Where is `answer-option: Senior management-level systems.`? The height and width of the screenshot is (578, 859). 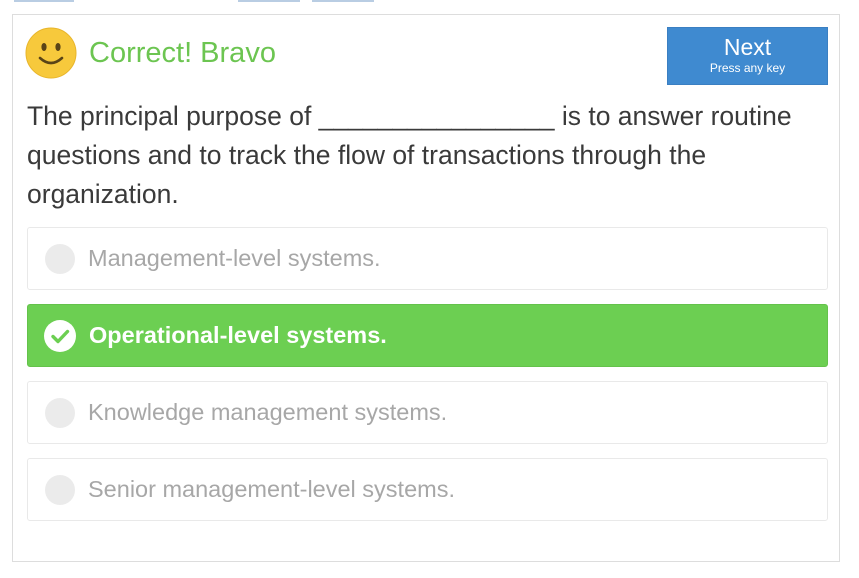
answer-option: Senior management-level systems. is located at coordinates (427, 489).